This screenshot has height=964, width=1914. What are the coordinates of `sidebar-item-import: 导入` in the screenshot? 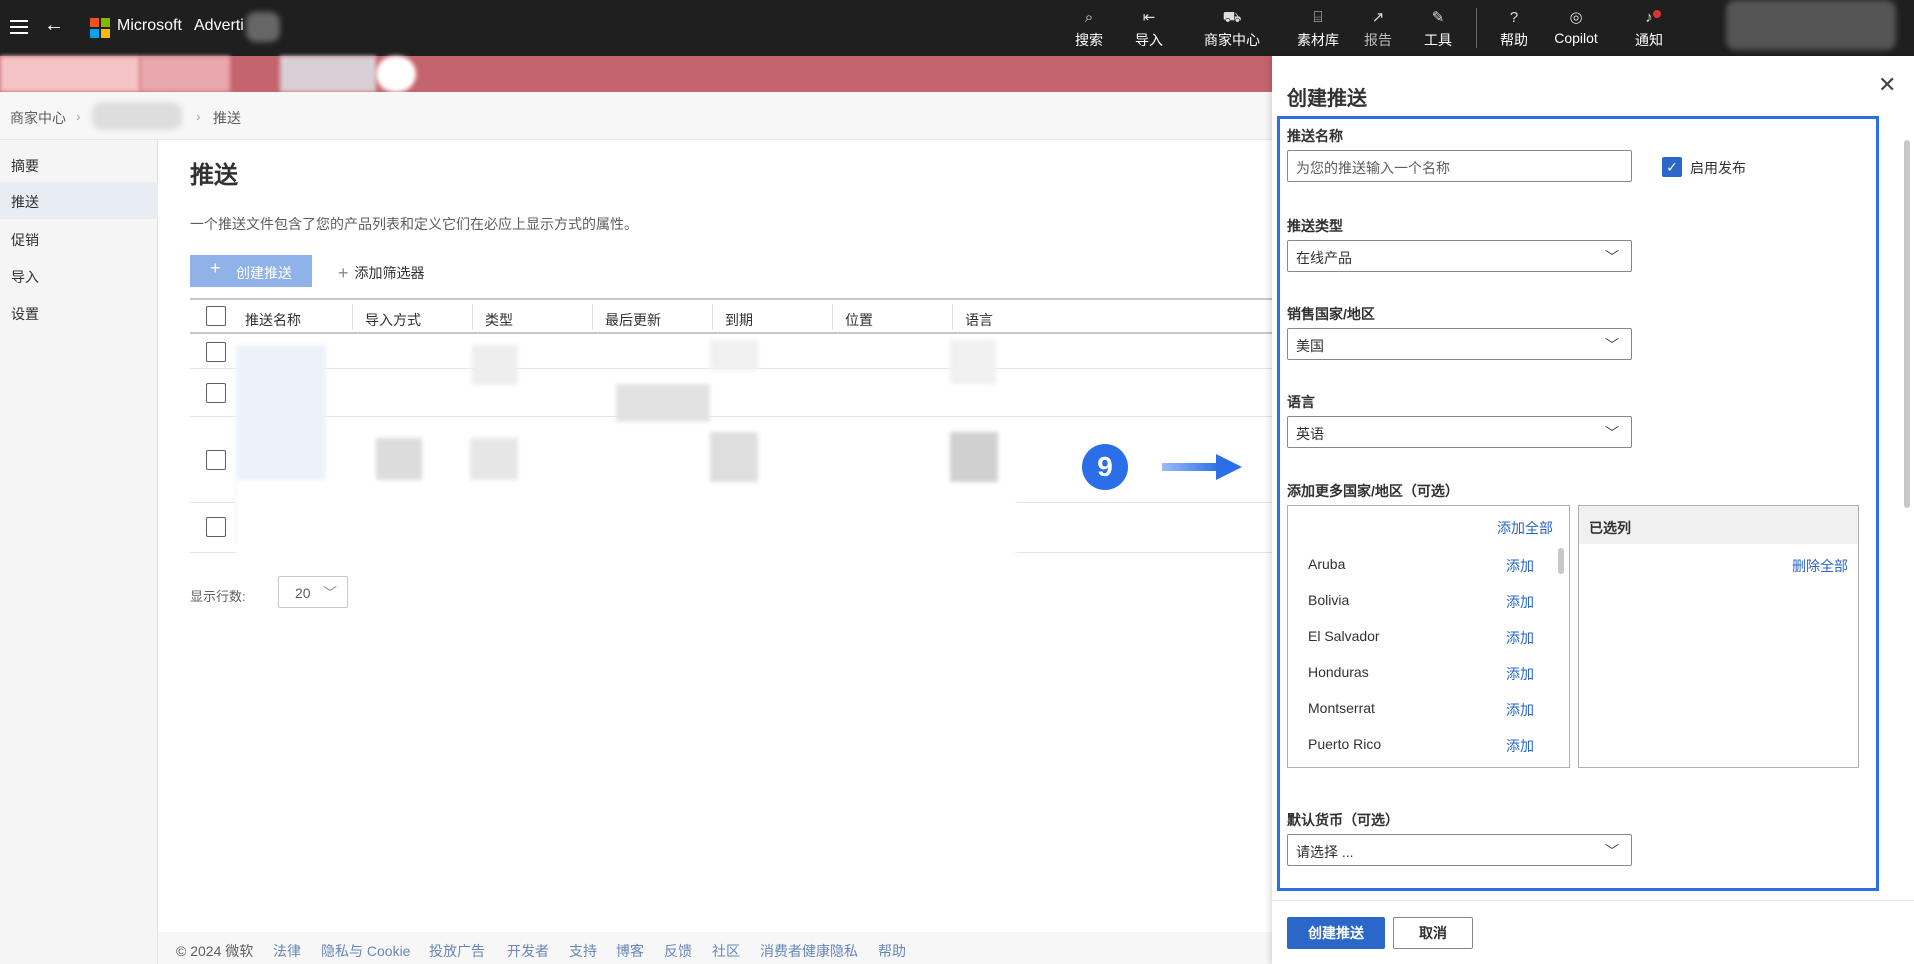 It's located at (79, 275).